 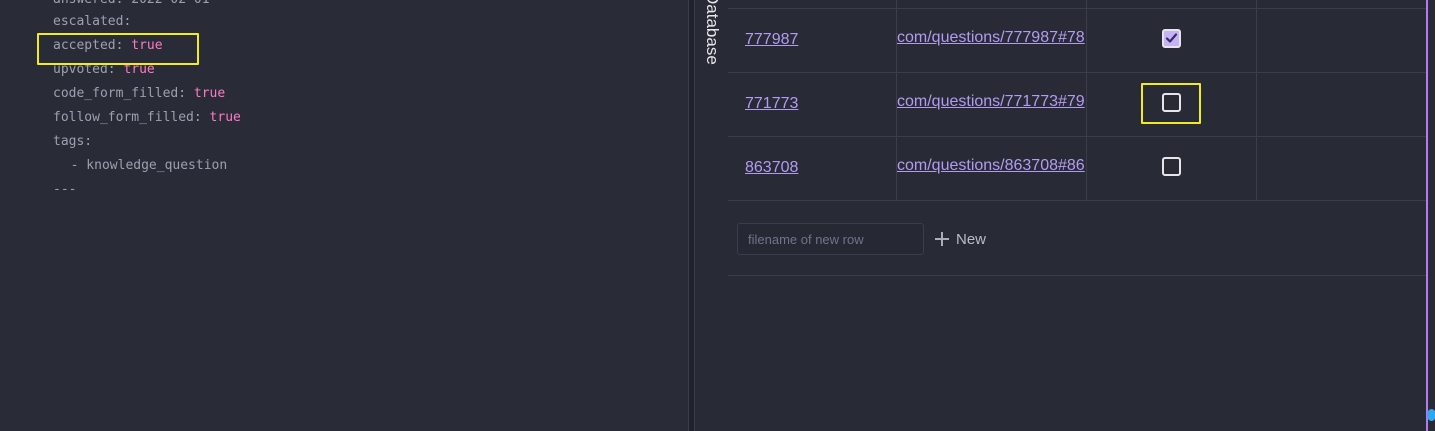 What do you see at coordinates (1171, 103) in the screenshot?
I see `highlight-box-checkbox` at bounding box center [1171, 103].